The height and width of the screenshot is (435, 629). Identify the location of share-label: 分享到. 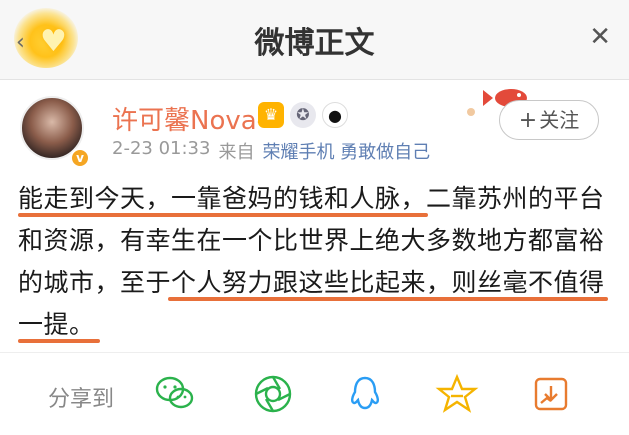
(81, 399).